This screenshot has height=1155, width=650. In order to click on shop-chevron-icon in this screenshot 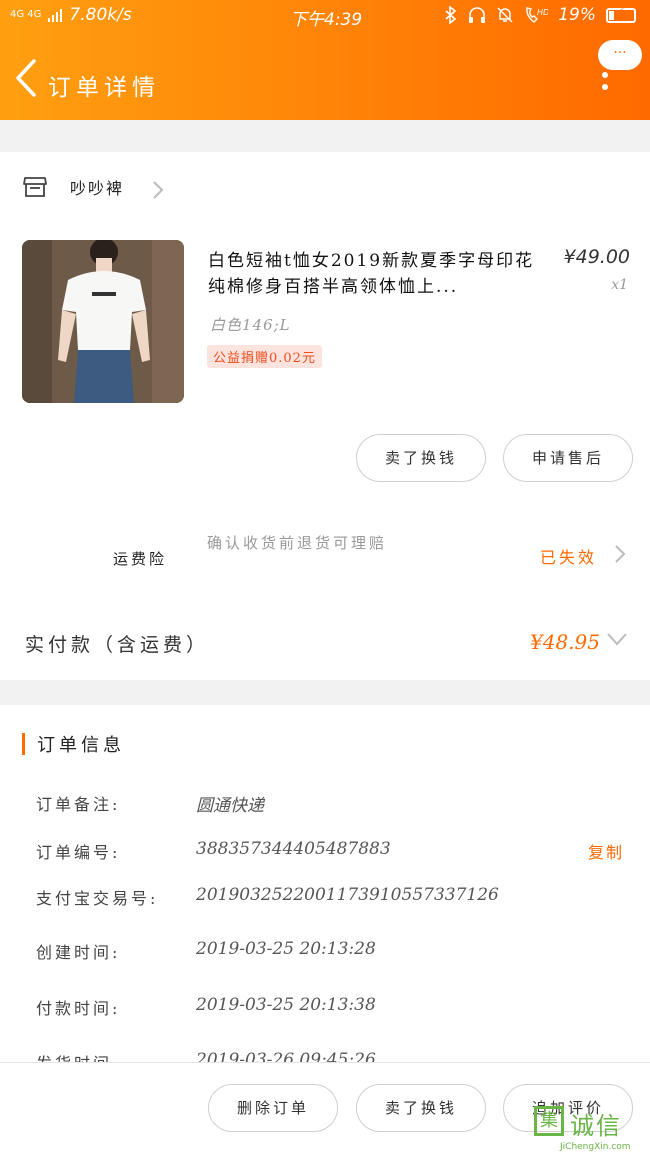, I will do `click(158, 190)`.